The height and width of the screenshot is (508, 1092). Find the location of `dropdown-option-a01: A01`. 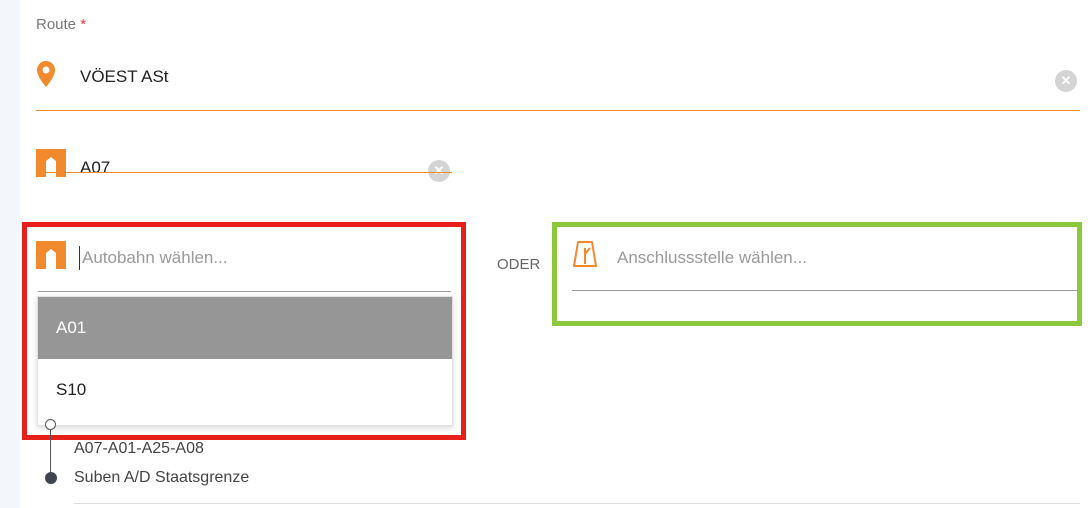

dropdown-option-a01: A01 is located at coordinates (245, 328).